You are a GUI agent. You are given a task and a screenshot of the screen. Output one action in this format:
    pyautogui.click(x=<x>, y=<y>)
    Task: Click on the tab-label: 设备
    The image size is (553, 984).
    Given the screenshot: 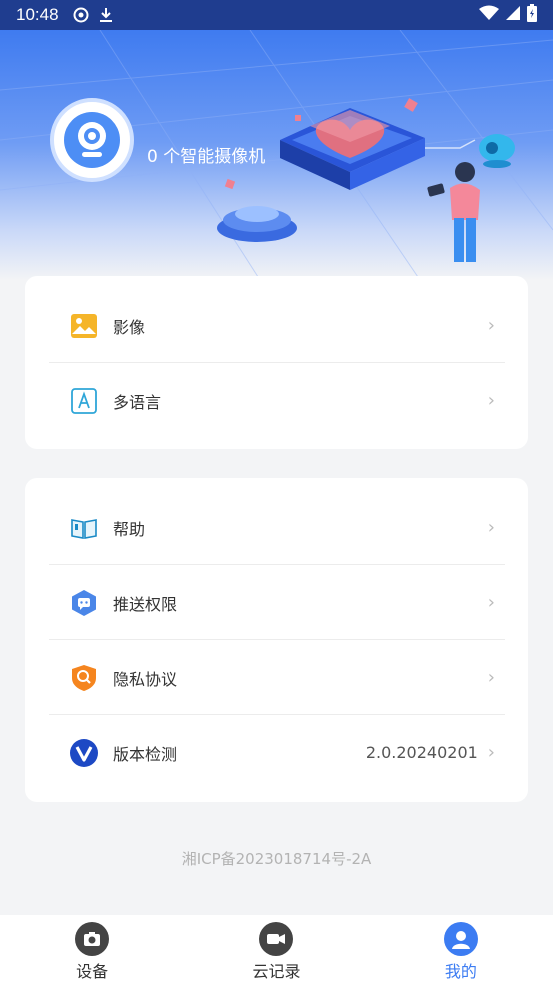 What is the action you would take?
    pyautogui.click(x=92, y=971)
    